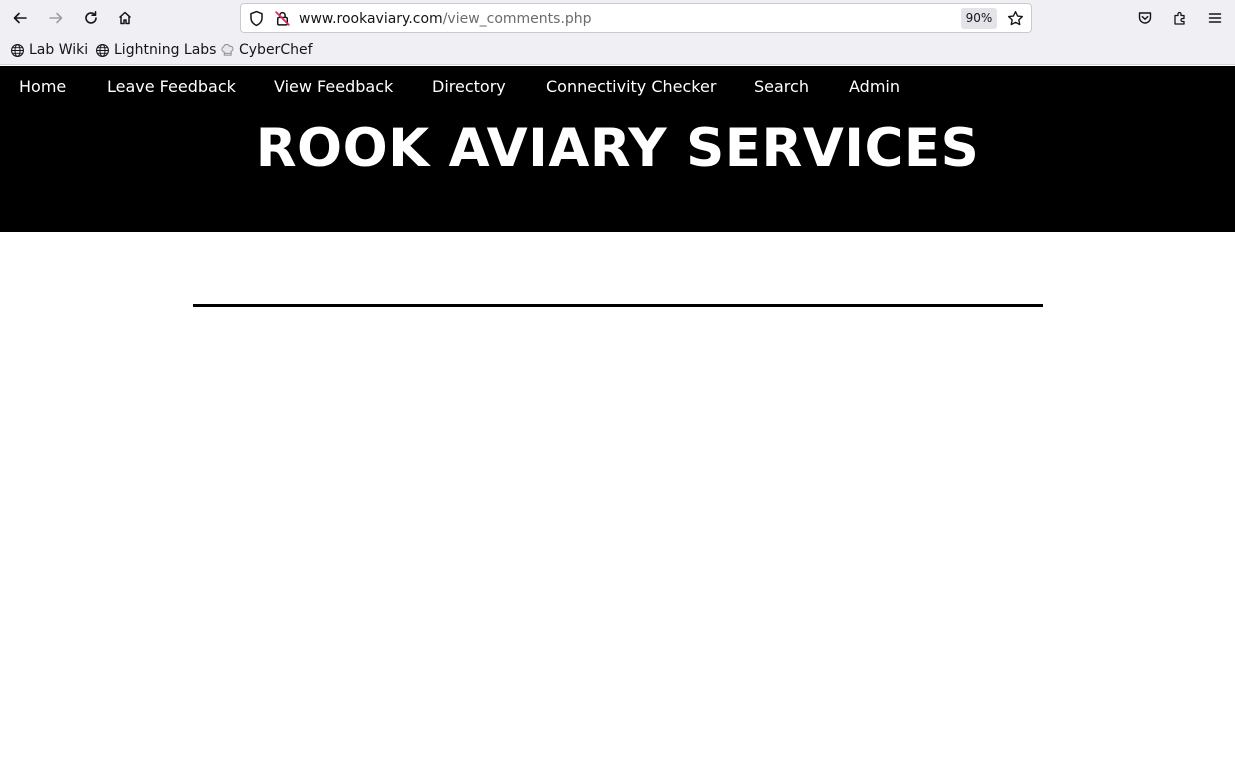  What do you see at coordinates (42, 87) in the screenshot?
I see `nav-home-link: Home` at bounding box center [42, 87].